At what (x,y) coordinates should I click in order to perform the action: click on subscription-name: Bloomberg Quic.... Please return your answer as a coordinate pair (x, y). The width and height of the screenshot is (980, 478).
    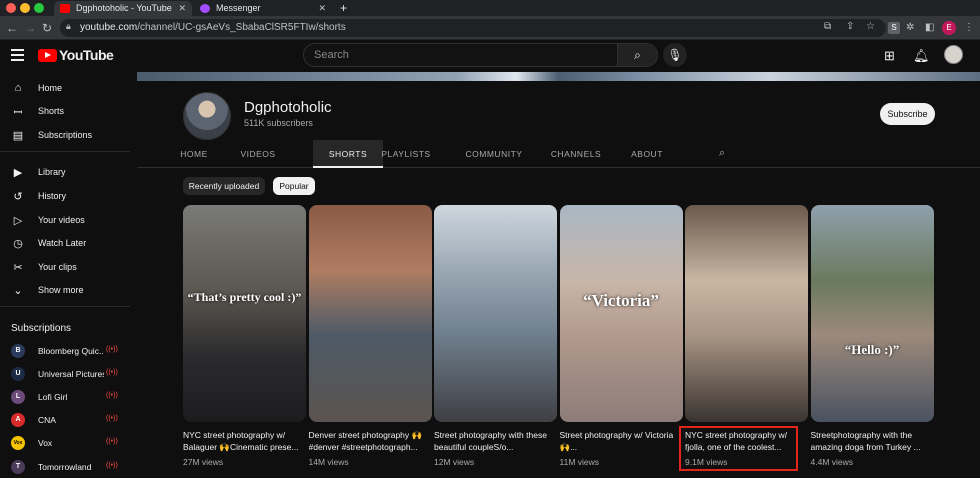
    Looking at the image, I should click on (71, 351).